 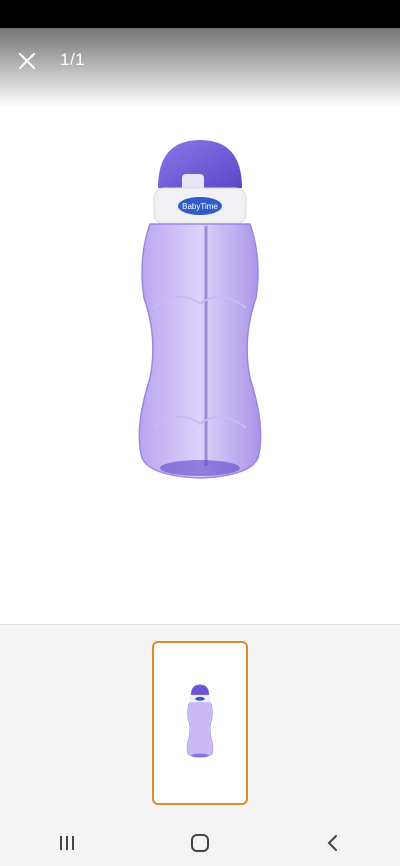 I want to click on system-navigation-bar, so click(x=200, y=843).